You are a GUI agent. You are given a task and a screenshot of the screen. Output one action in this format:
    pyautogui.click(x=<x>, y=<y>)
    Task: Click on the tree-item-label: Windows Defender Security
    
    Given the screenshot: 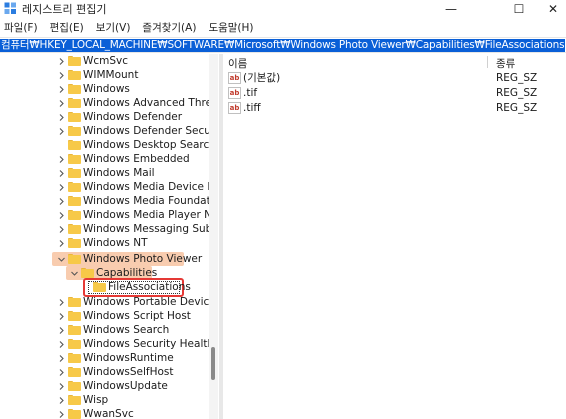 What is the action you would take?
    pyautogui.click(x=150, y=131)
    